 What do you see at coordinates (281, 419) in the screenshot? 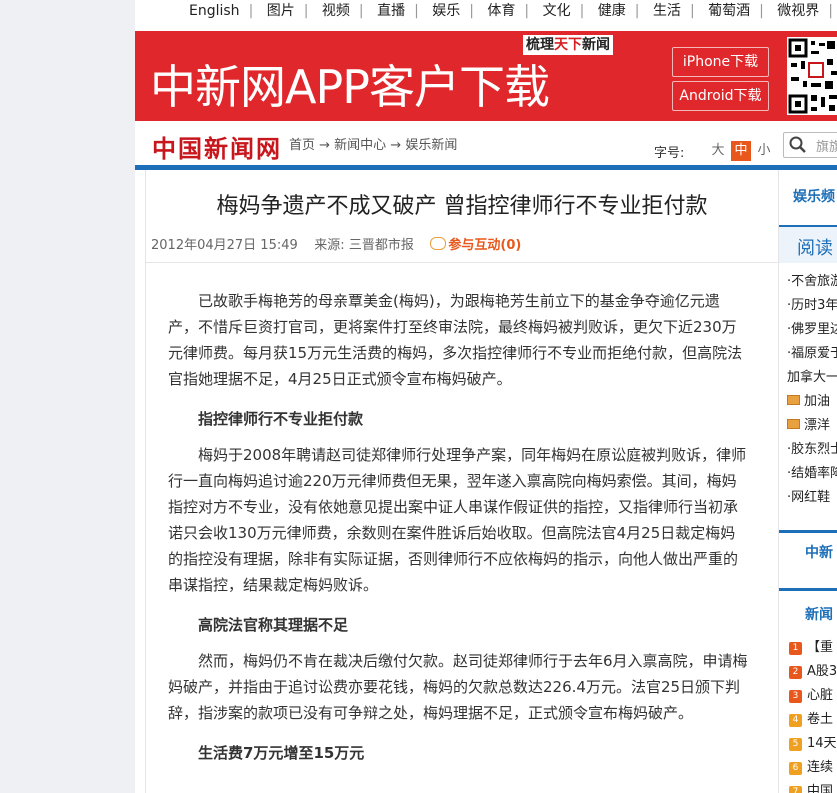
I see `section-heading: 指控律师行不专业拒付款` at bounding box center [281, 419].